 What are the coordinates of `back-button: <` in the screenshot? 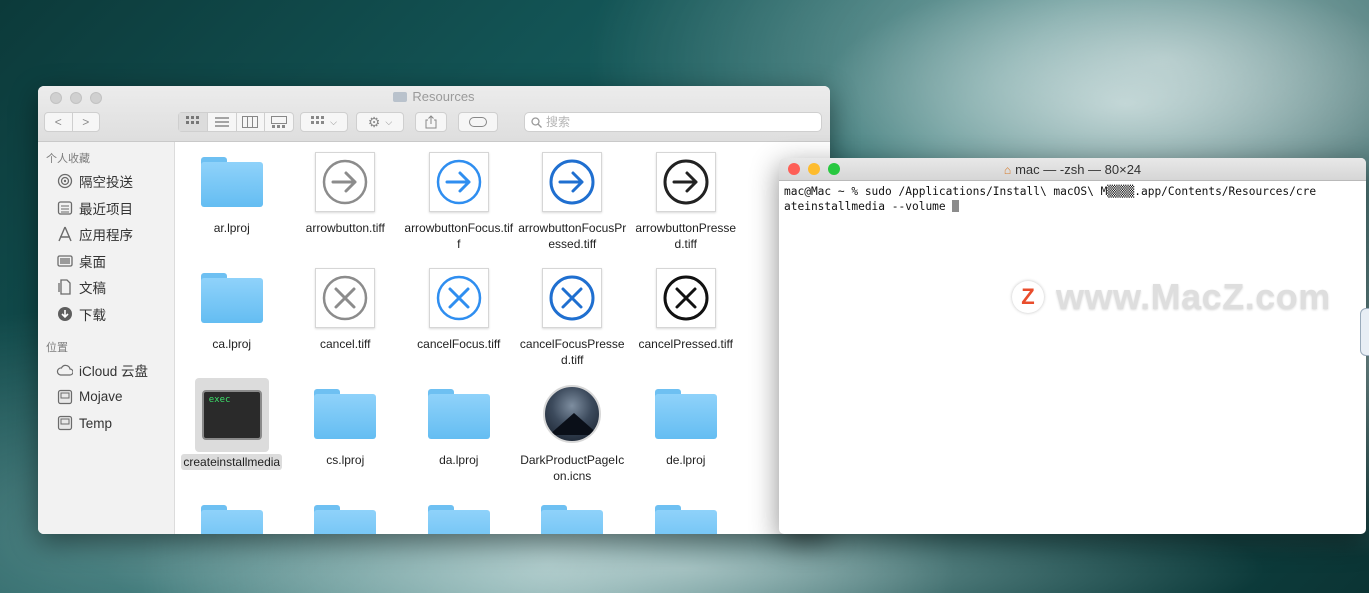 It's located at (59, 122).